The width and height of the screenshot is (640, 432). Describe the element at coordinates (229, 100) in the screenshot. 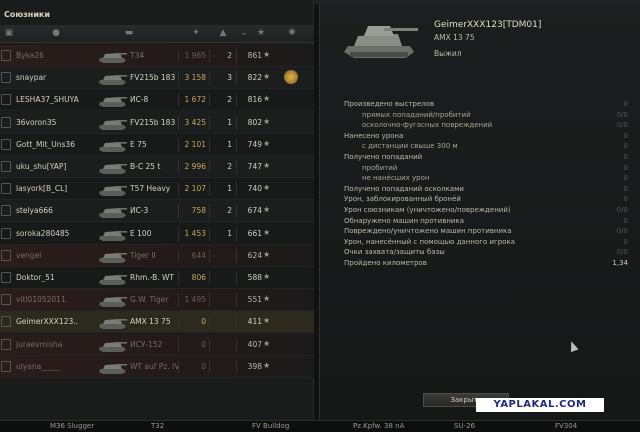

I see `kills-value: 2` at that location.